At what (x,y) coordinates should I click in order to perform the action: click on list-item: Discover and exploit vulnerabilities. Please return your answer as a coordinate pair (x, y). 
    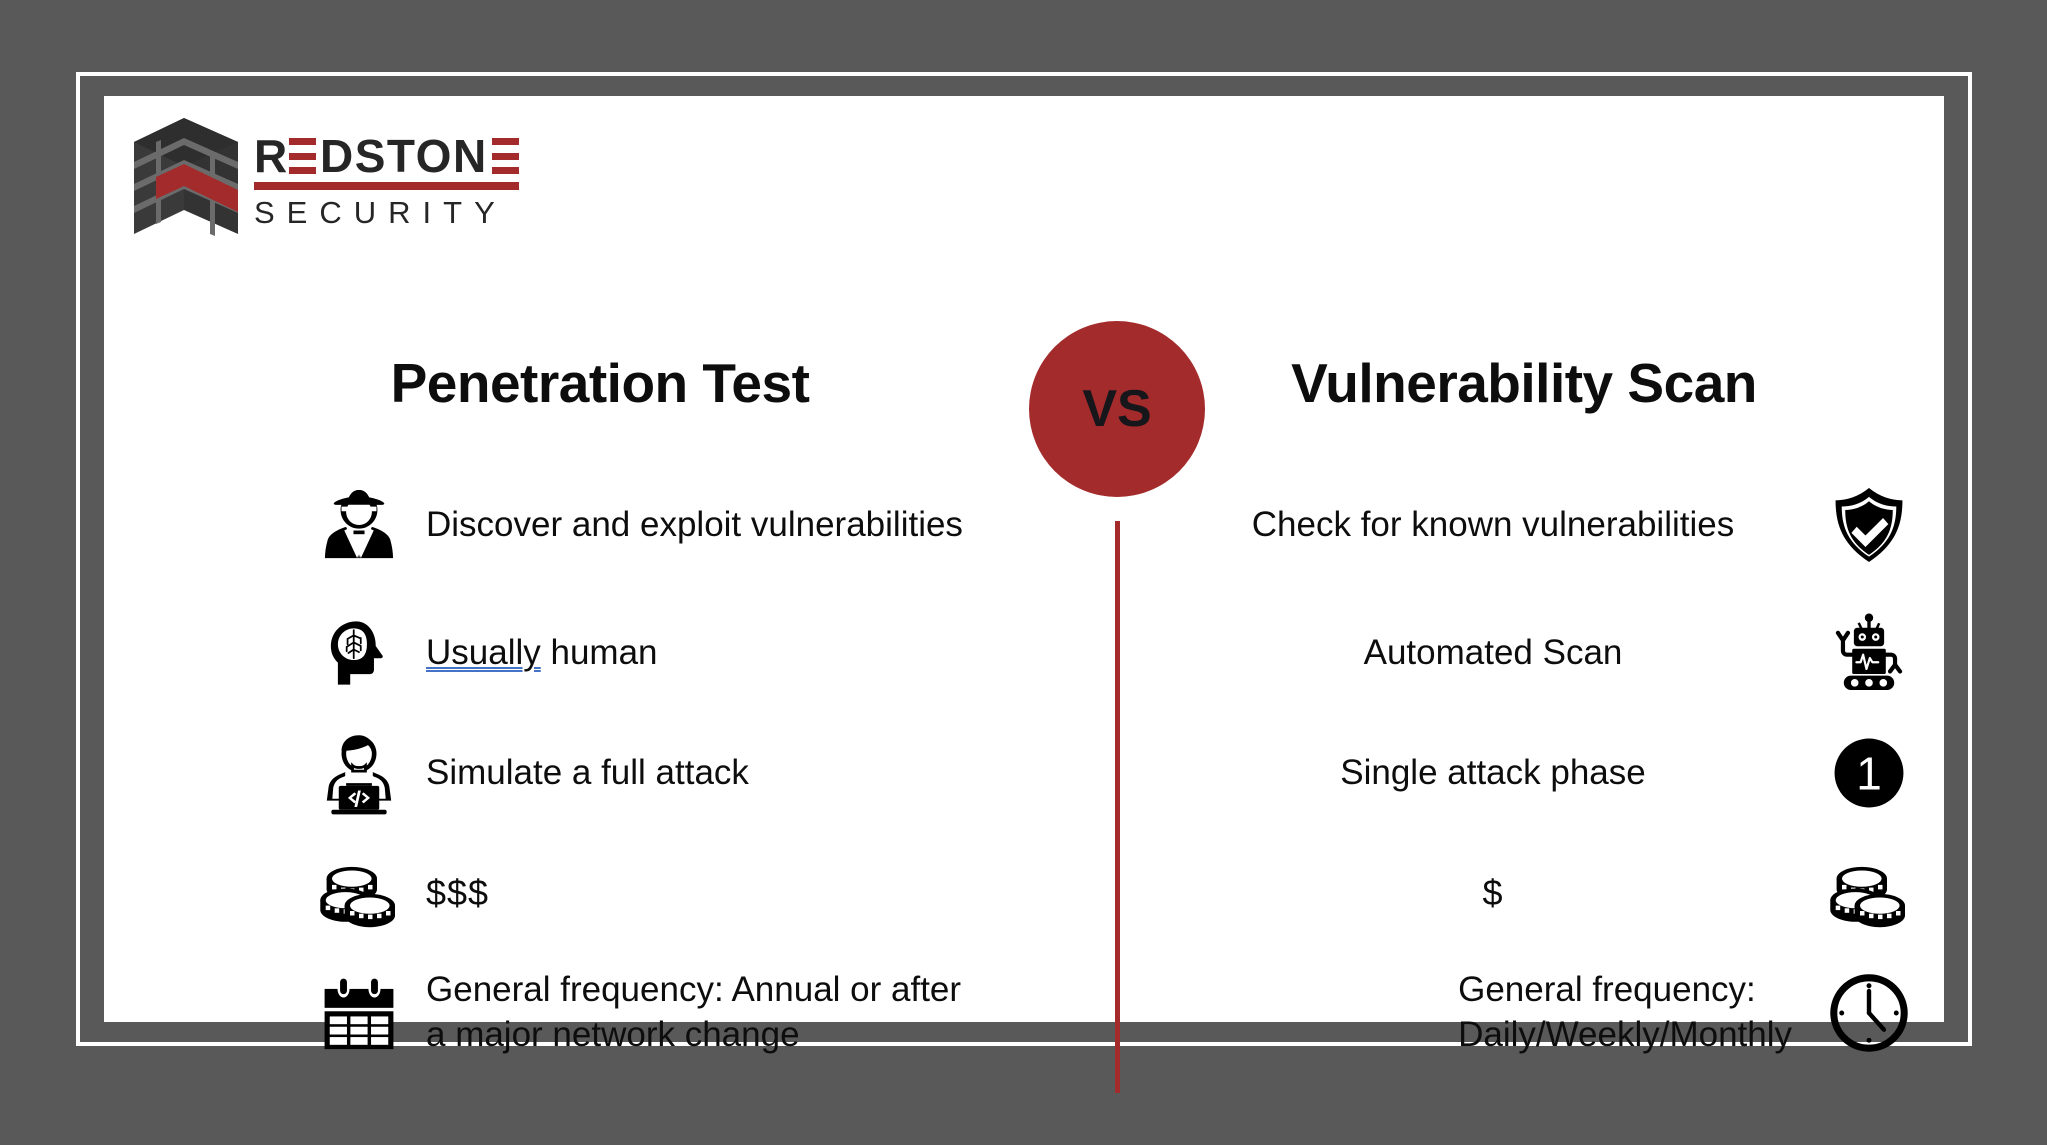
    Looking at the image, I should click on (684, 525).